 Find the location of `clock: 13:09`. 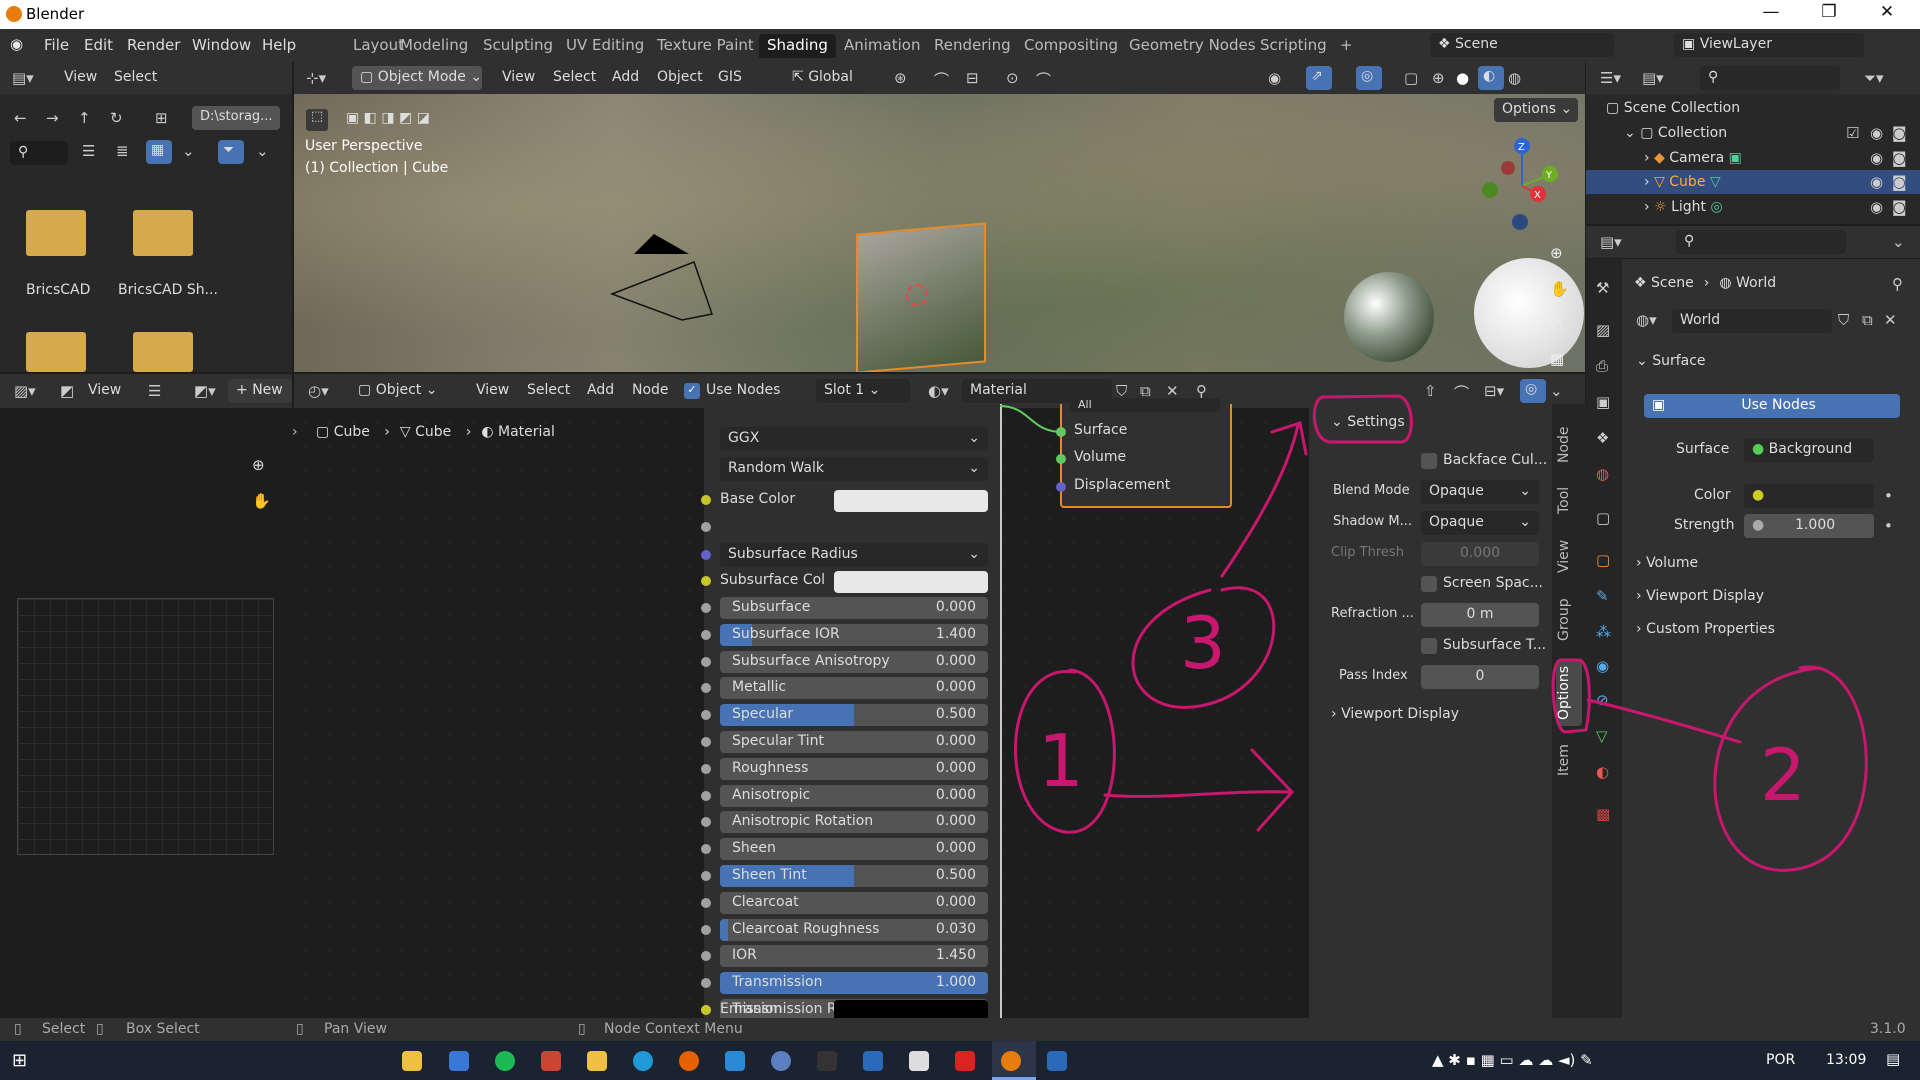

clock: 13:09 is located at coordinates (1846, 1060).